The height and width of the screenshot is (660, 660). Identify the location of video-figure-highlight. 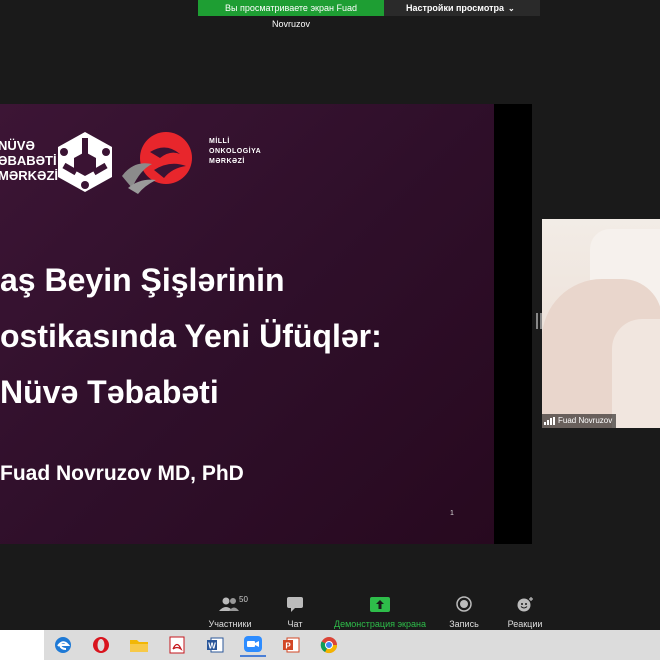
(636, 373).